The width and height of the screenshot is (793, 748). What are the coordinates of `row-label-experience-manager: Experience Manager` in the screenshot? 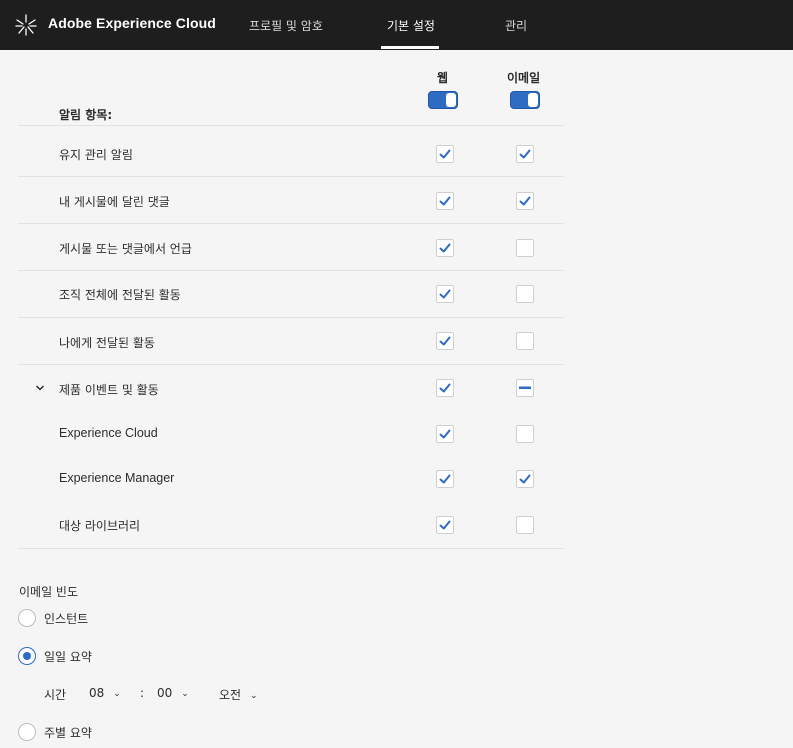 It's located at (117, 478).